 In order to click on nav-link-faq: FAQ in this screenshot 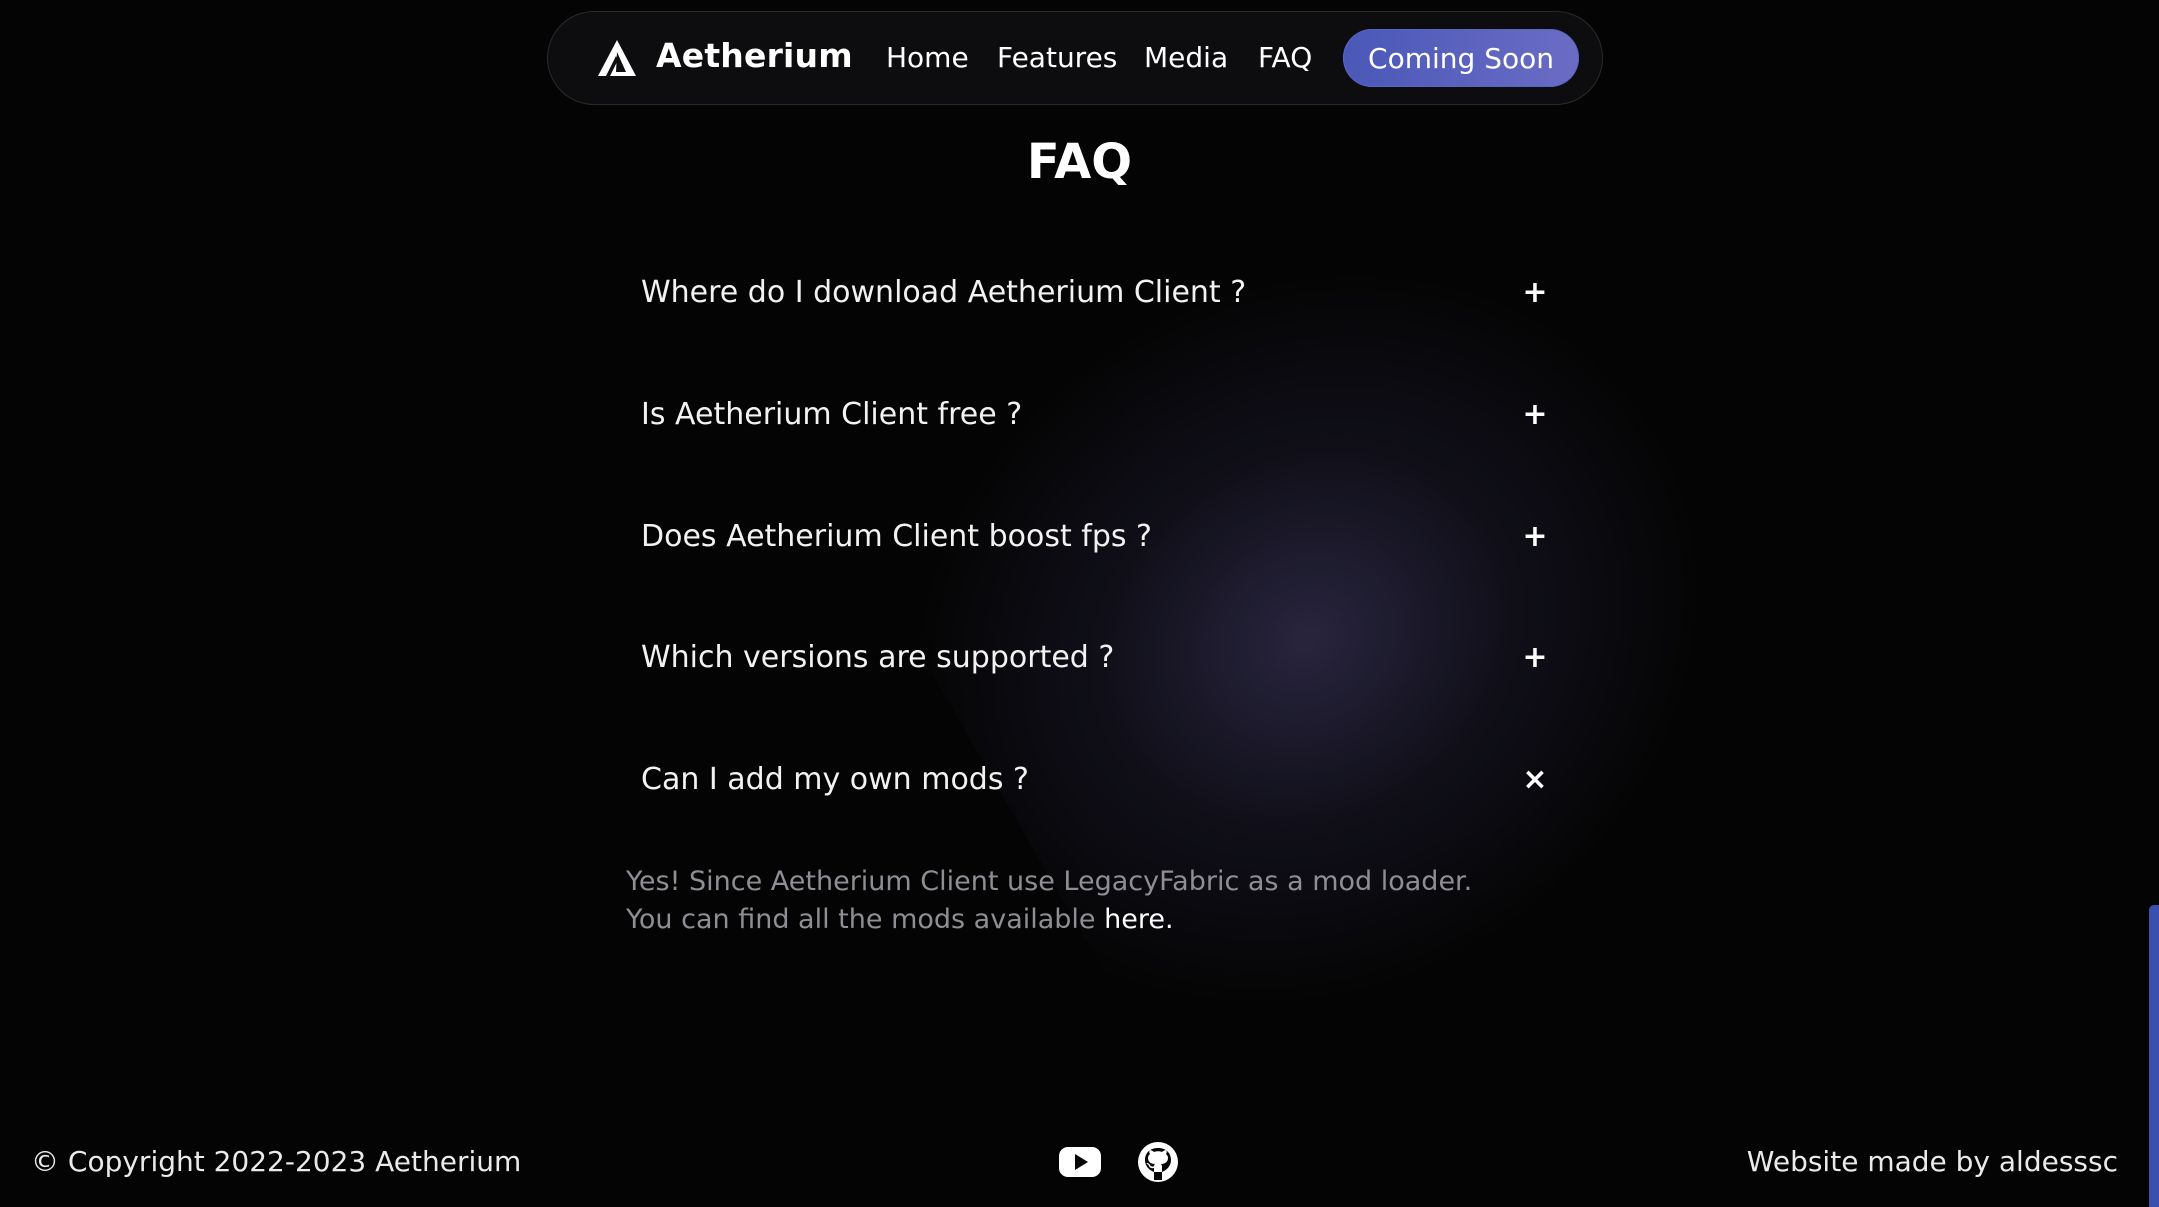, I will do `click(1285, 57)`.